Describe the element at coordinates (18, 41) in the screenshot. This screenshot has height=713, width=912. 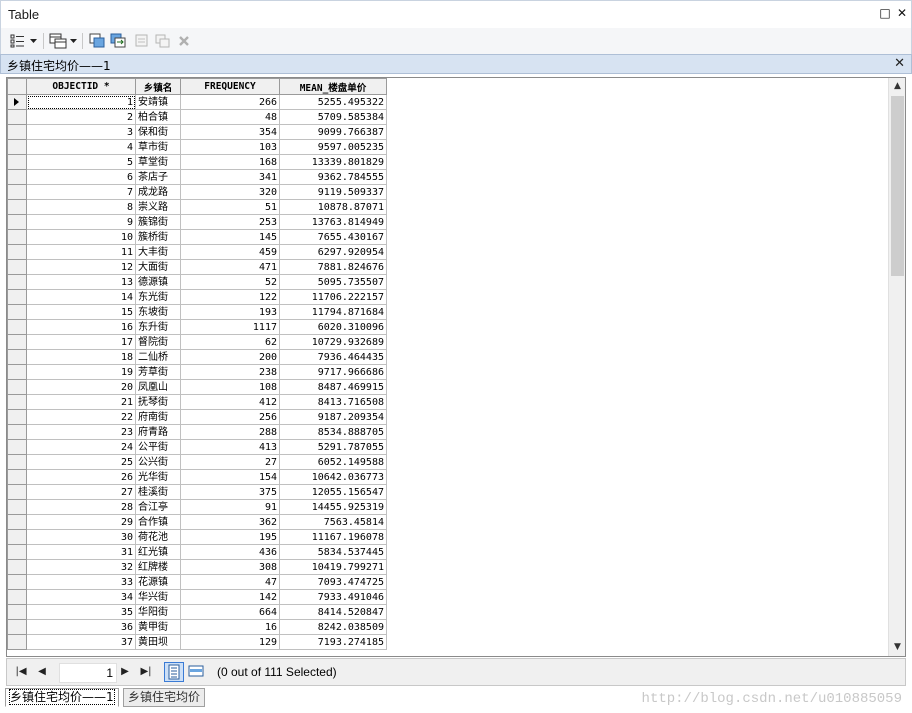
I see `table-options-icon` at that location.